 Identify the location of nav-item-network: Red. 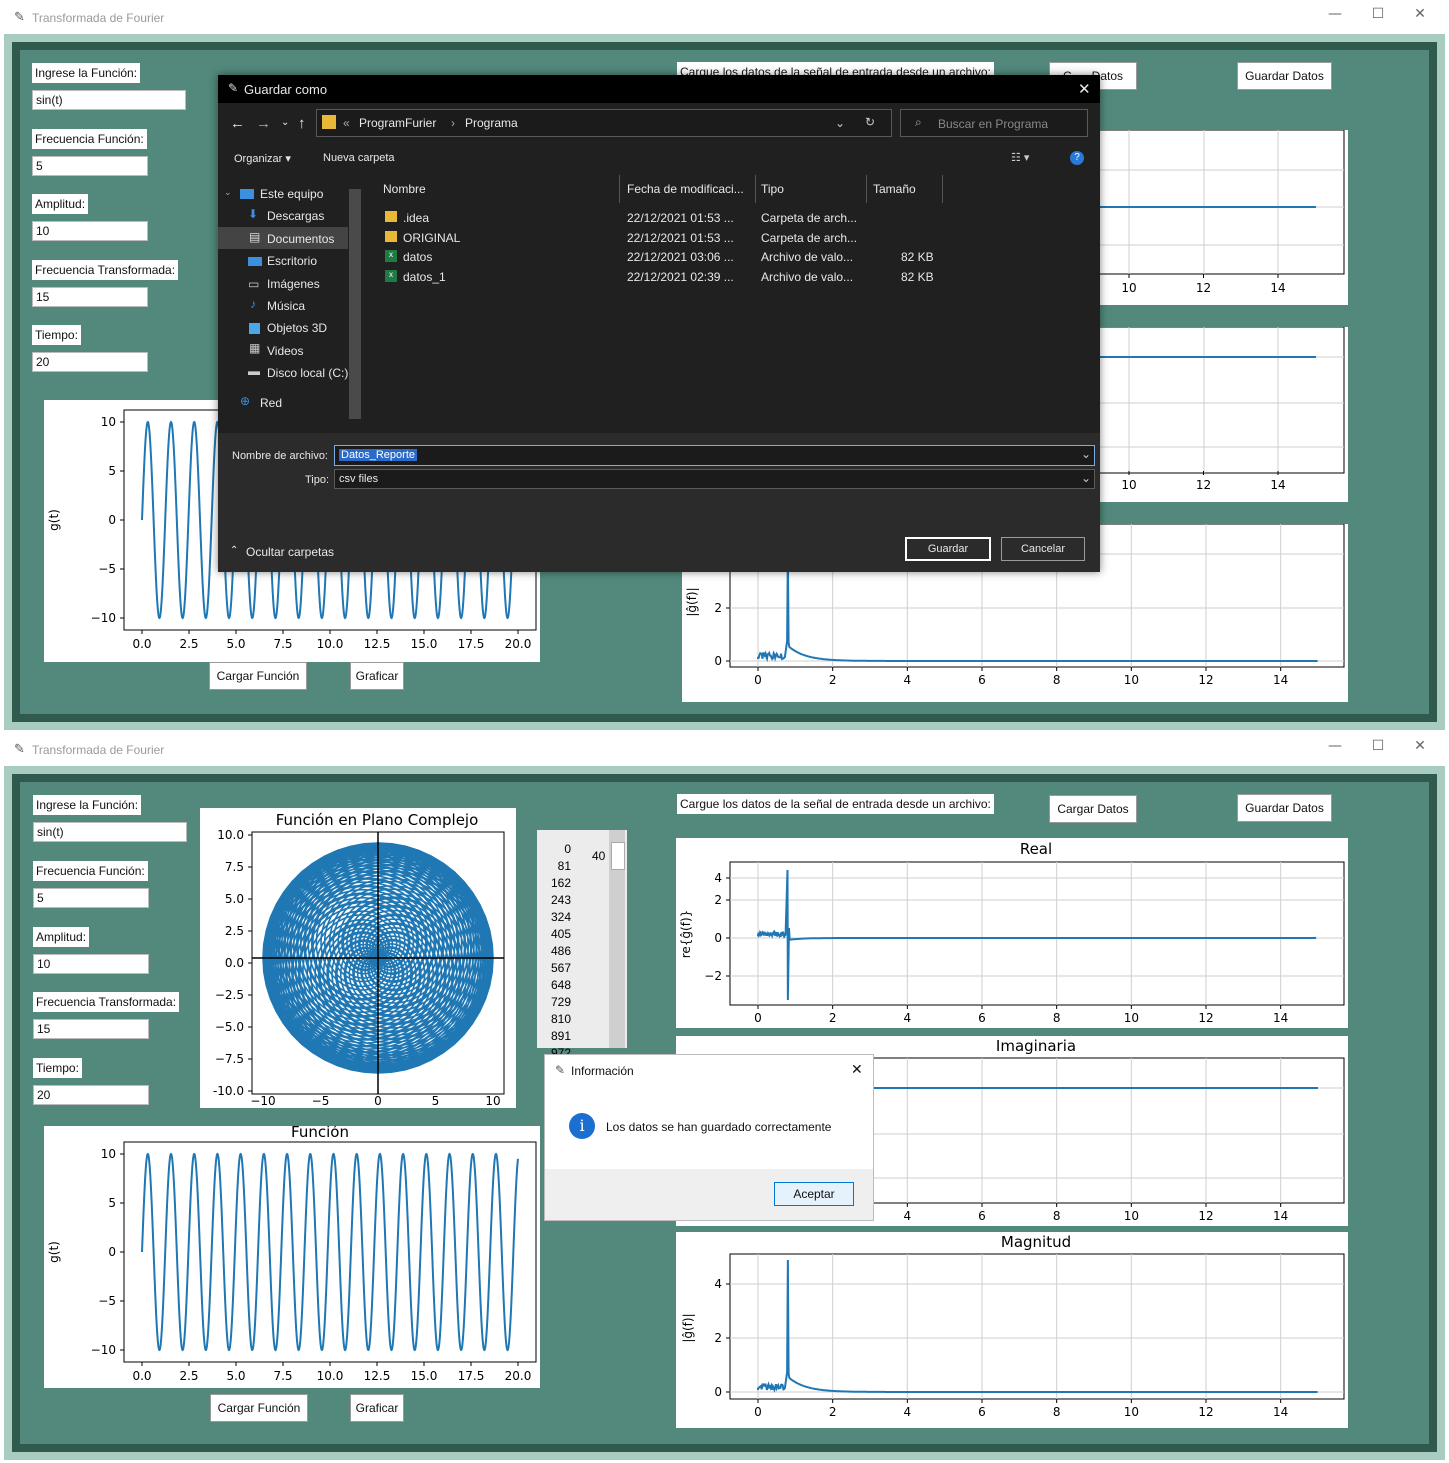
(271, 403).